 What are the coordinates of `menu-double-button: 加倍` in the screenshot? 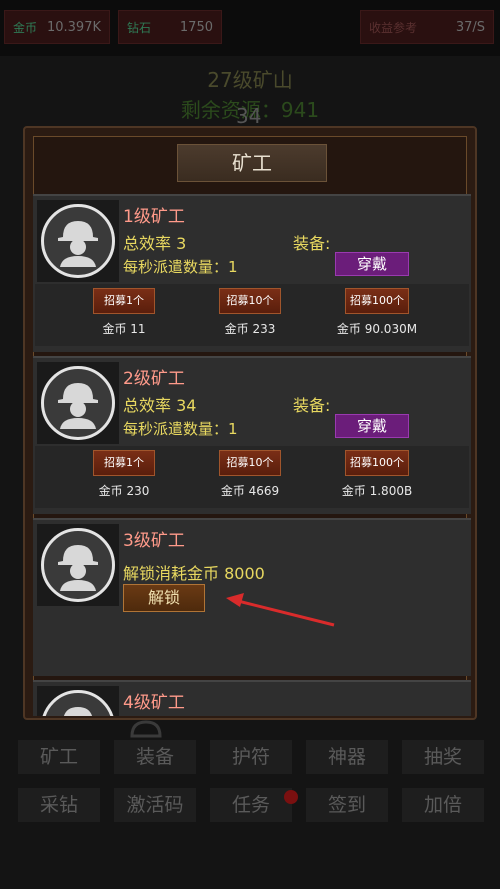 It's located at (443, 805).